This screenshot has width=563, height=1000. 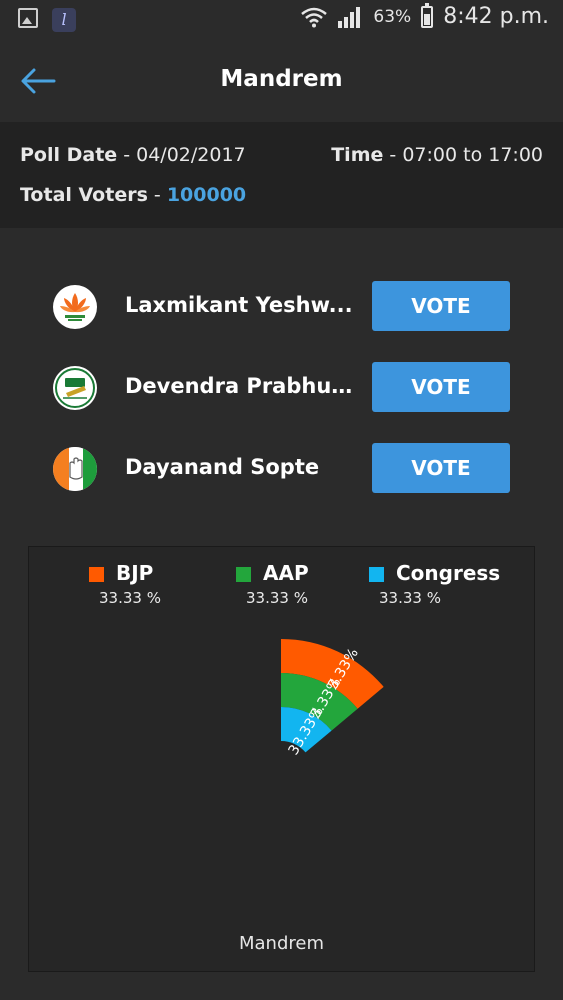 What do you see at coordinates (75, 307) in the screenshot?
I see `bjp-lotus-icon` at bounding box center [75, 307].